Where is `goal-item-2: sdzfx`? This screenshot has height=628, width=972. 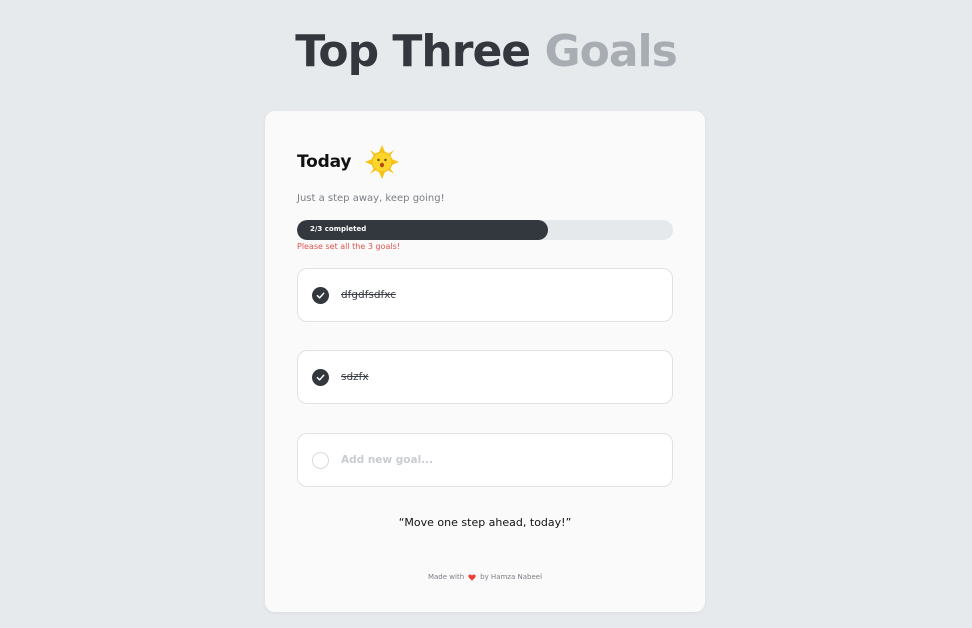 goal-item-2: sdzfx is located at coordinates (485, 377).